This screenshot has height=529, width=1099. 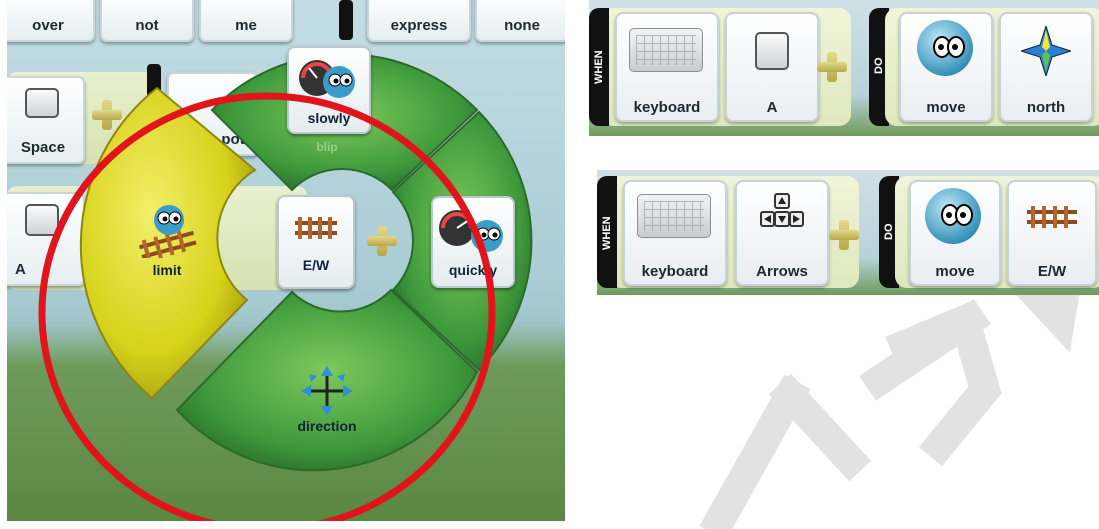 What do you see at coordinates (772, 107) in the screenshot?
I see `tile-label: A` at bounding box center [772, 107].